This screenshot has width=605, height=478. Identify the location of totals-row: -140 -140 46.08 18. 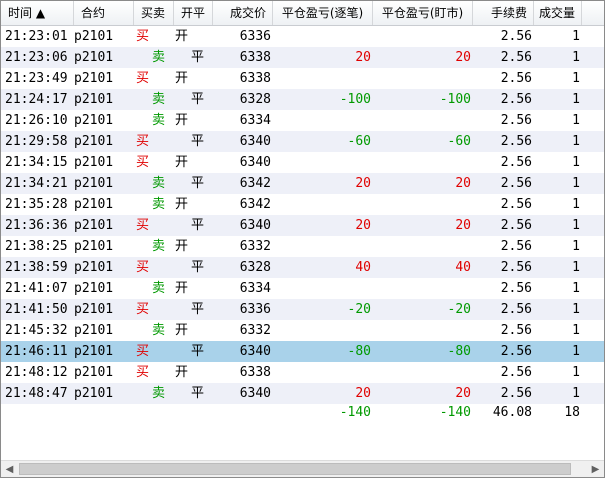
(302, 412).